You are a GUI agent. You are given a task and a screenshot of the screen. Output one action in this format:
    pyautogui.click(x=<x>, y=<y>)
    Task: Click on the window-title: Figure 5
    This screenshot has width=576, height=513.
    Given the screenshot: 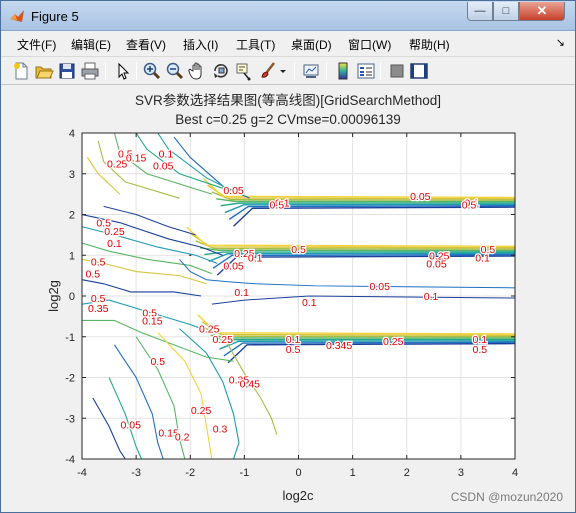 What is the action you would take?
    pyautogui.click(x=55, y=16)
    